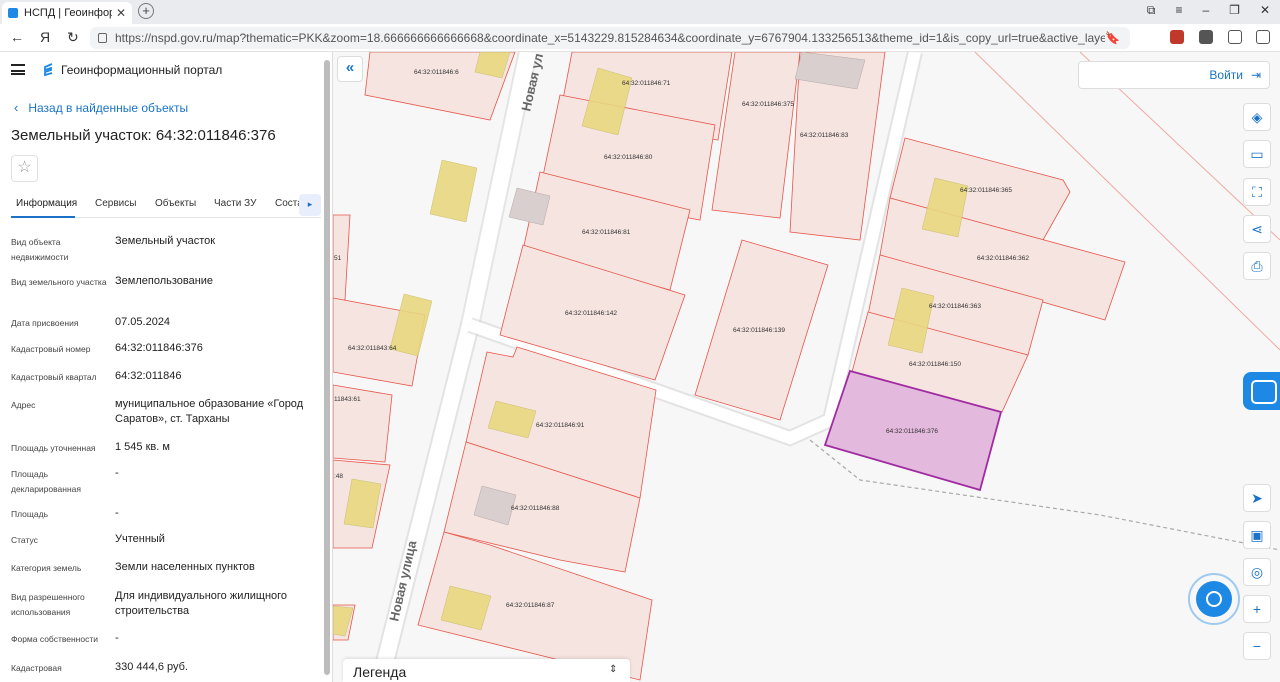 The height and width of the screenshot is (682, 1280). Describe the element at coordinates (824, 135) in the screenshot. I see `parcel-label: 64:32:011846:83` at that location.